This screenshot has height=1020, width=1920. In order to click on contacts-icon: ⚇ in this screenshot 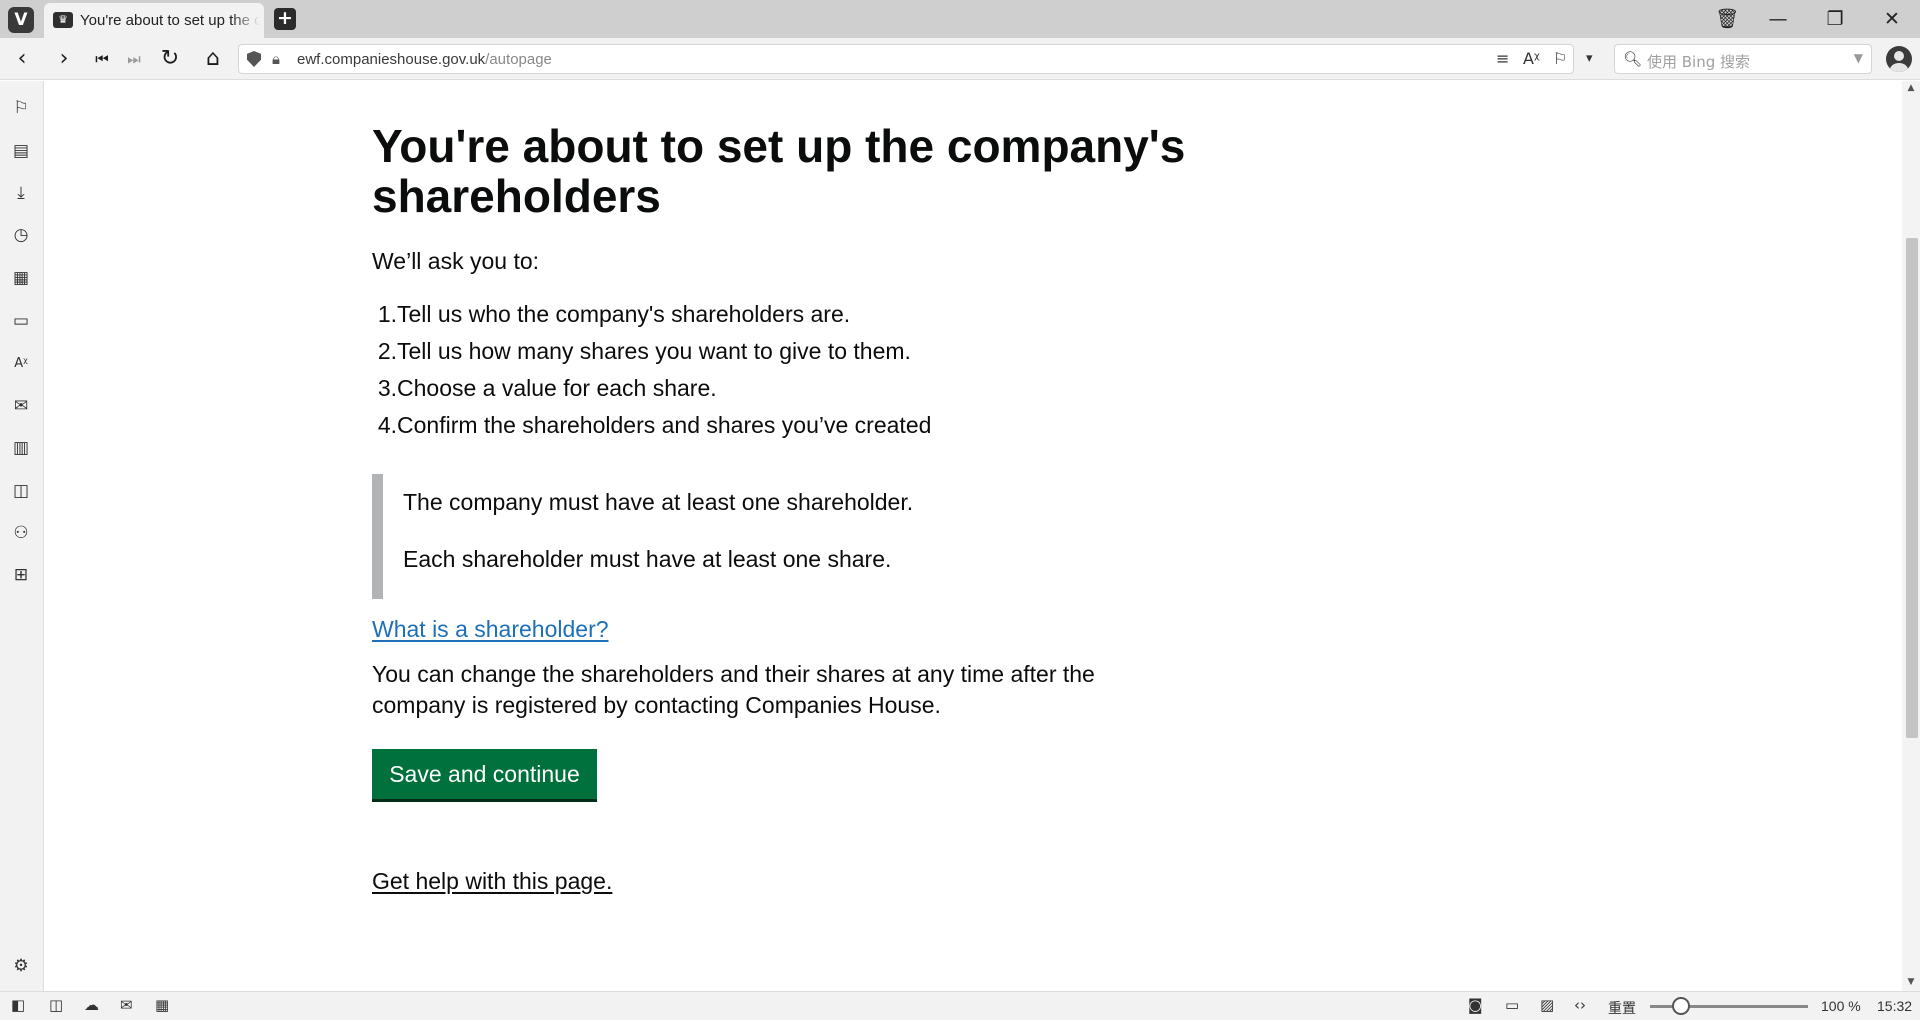, I will do `click(21, 533)`.